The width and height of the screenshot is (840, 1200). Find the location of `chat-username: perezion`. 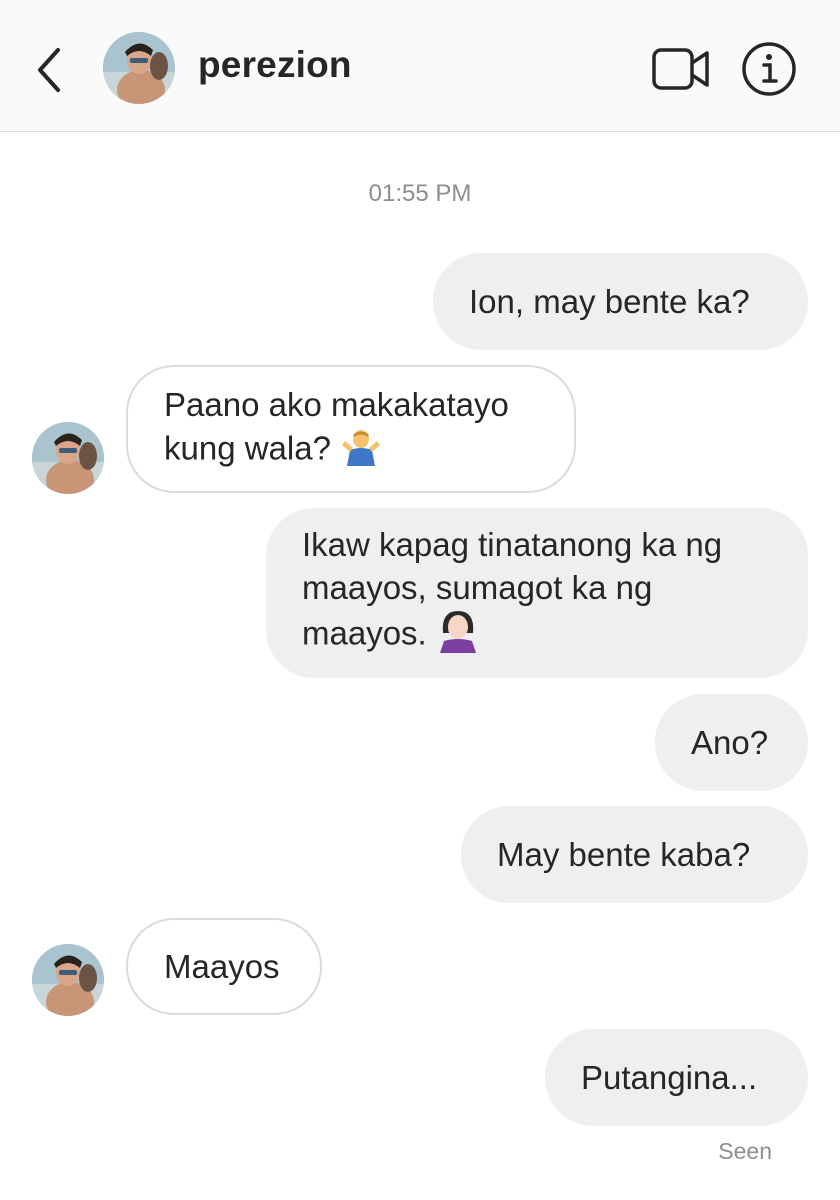

chat-username: perezion is located at coordinates (275, 65).